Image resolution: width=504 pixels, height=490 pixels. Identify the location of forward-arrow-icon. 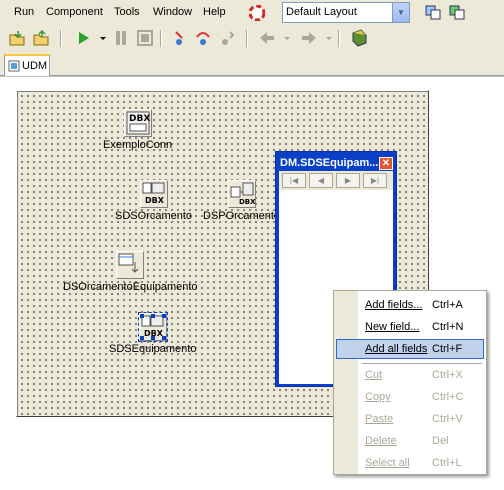
(309, 38).